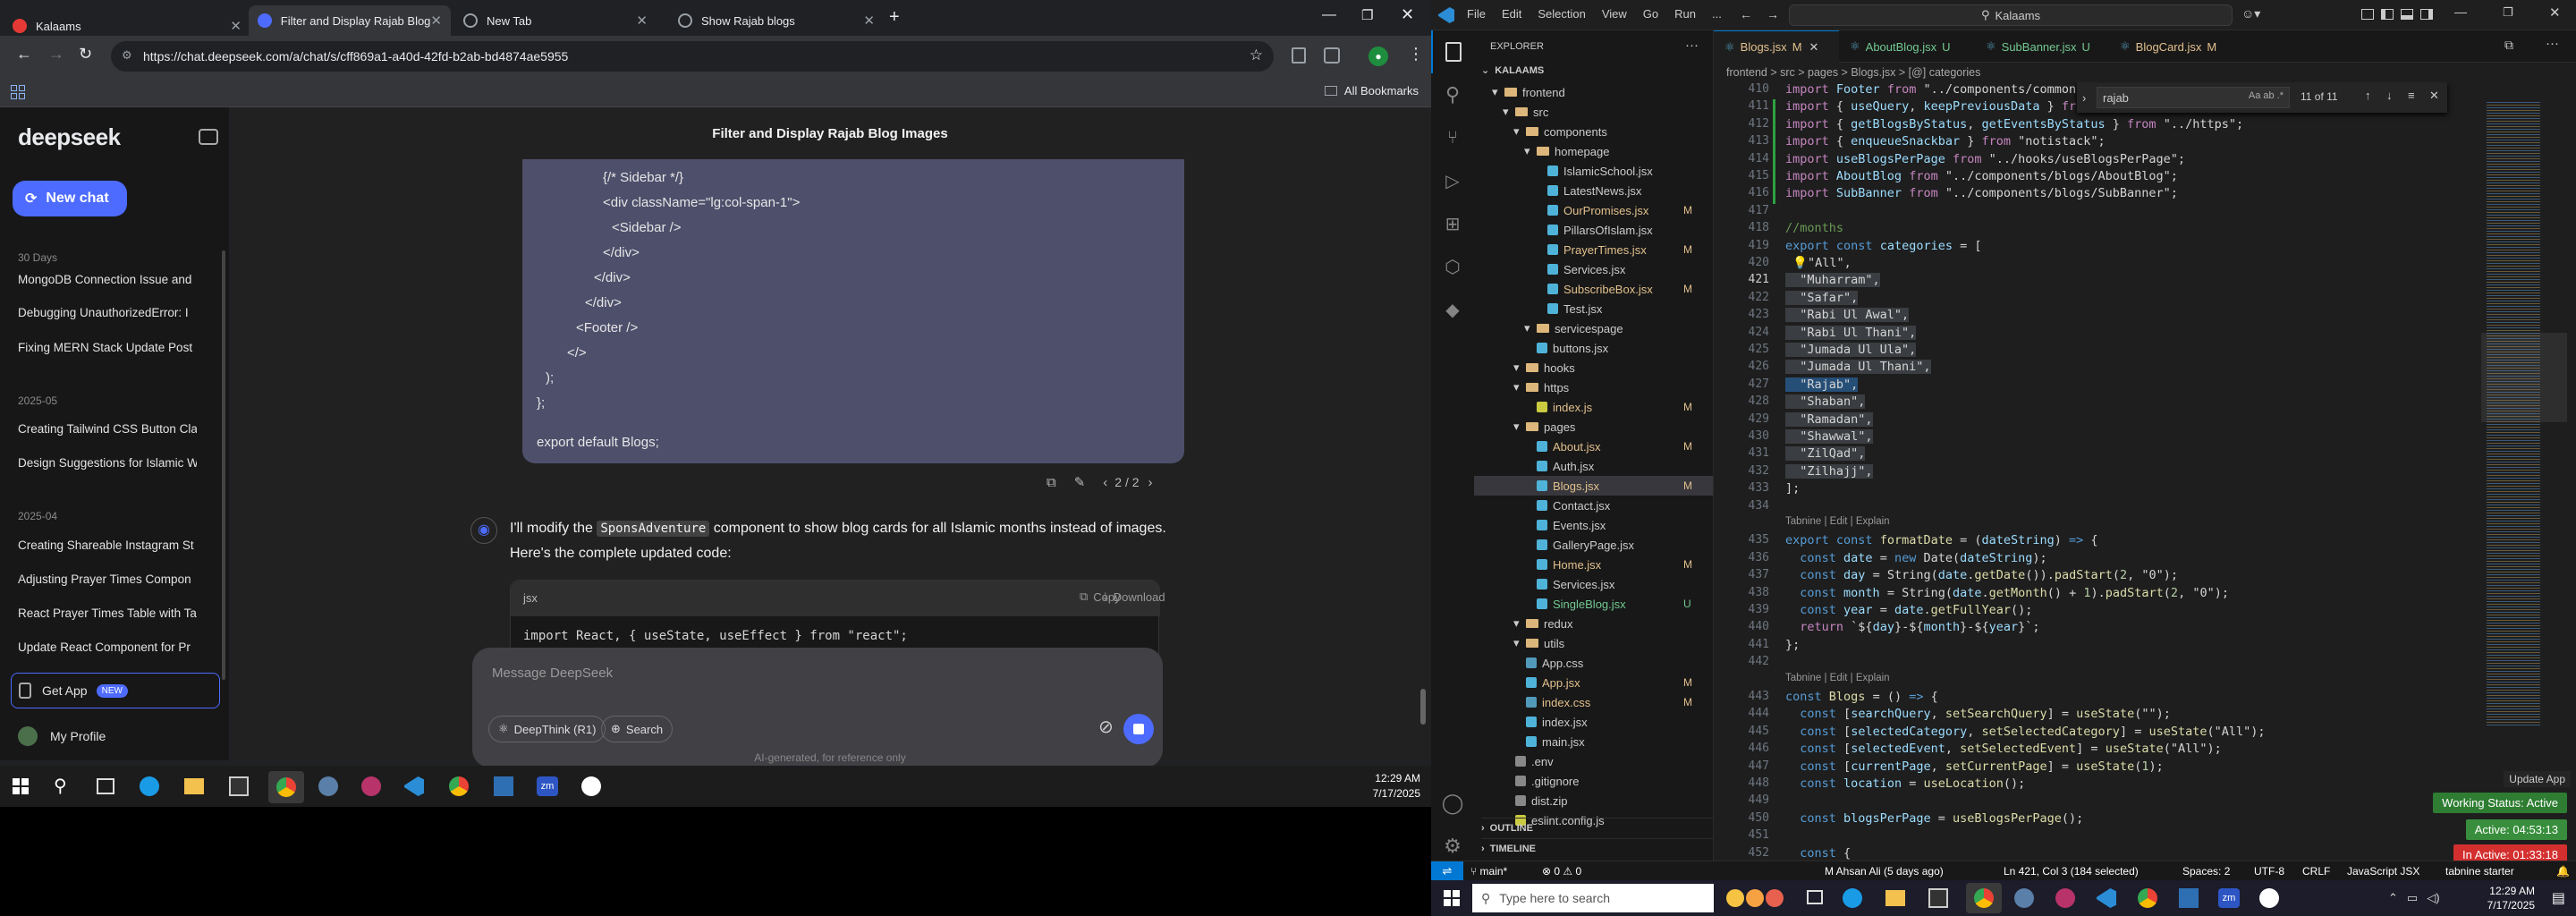 This screenshot has width=2576, height=916. What do you see at coordinates (1476, 14) in the screenshot?
I see `menu-file: File` at bounding box center [1476, 14].